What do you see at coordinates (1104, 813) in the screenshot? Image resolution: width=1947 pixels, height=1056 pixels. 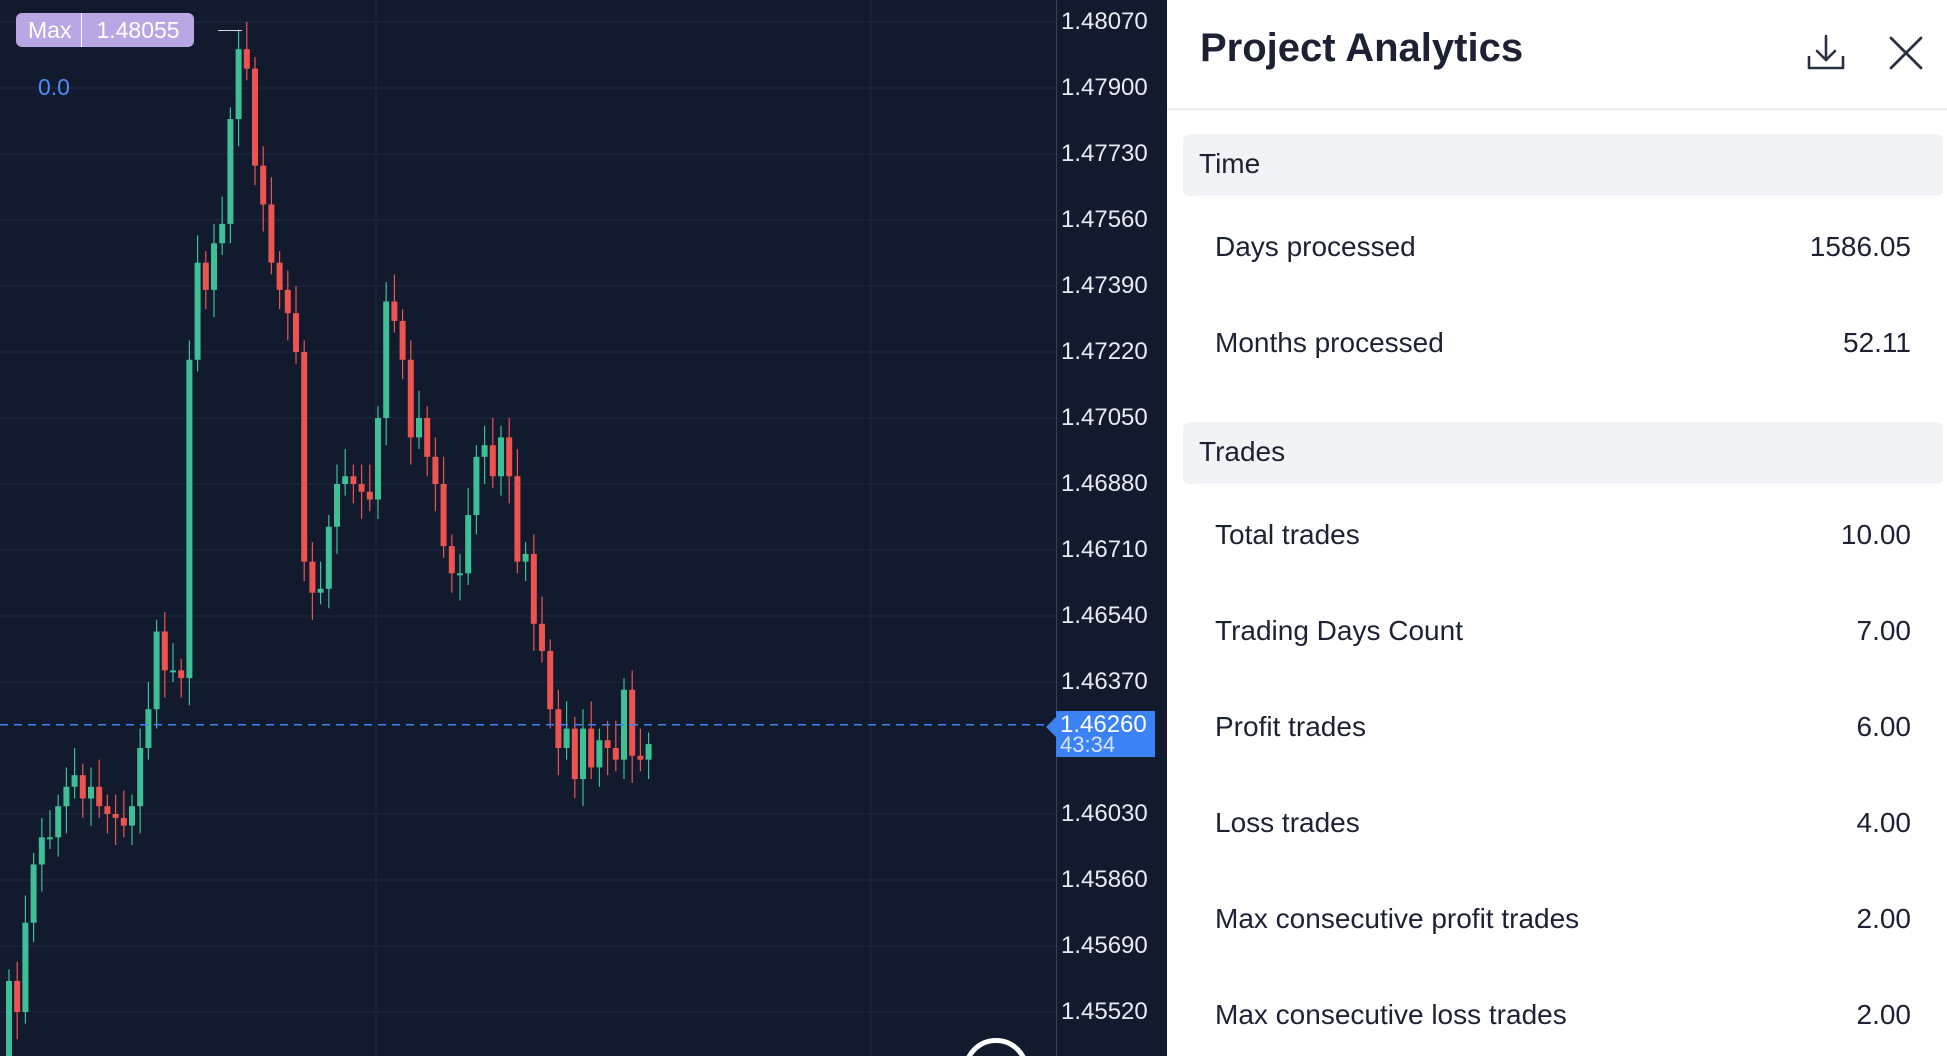 I see `price-tick-label: 1.46030` at bounding box center [1104, 813].